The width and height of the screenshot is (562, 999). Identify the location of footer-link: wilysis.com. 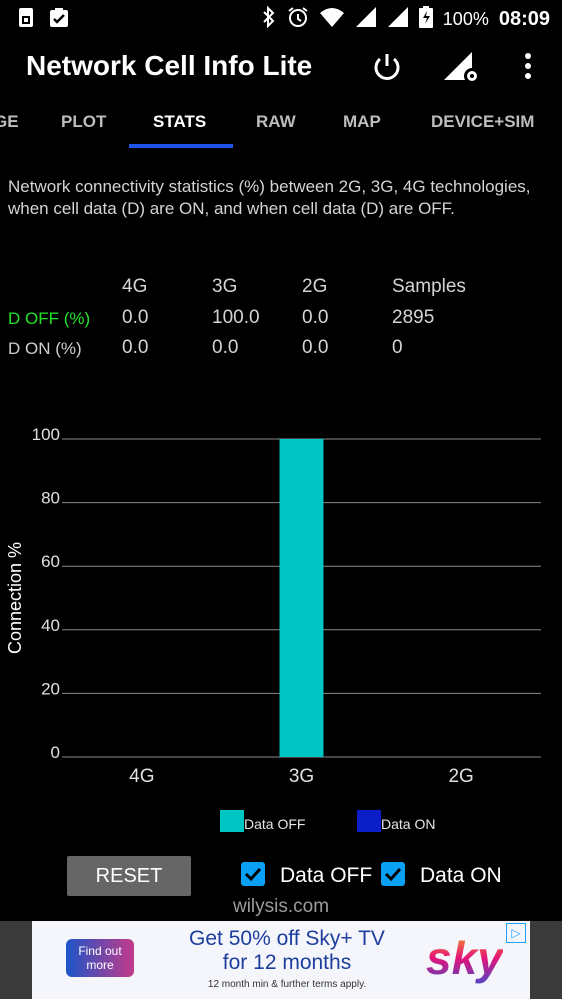
(281, 907).